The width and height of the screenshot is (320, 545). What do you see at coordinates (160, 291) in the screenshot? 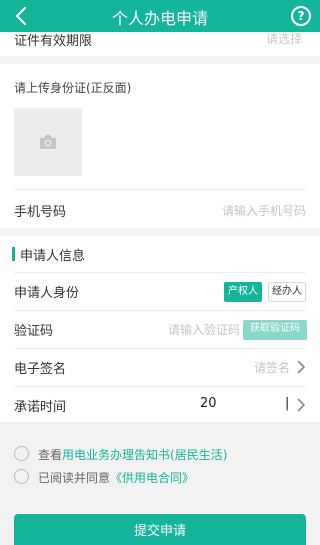
I see `identity-row: 申请人身份 产权人 经办人` at bounding box center [160, 291].